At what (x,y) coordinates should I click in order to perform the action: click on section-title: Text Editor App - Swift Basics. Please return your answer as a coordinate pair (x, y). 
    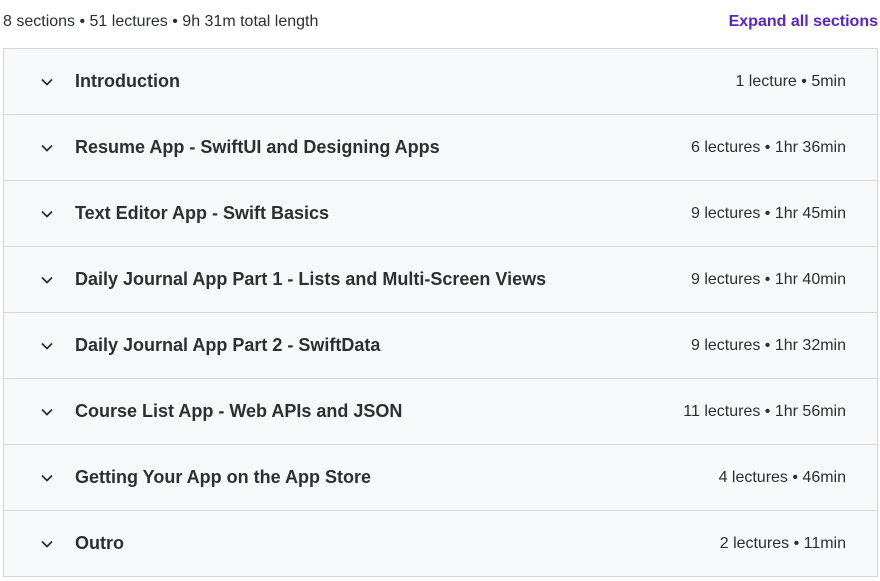
    Looking at the image, I should click on (202, 213).